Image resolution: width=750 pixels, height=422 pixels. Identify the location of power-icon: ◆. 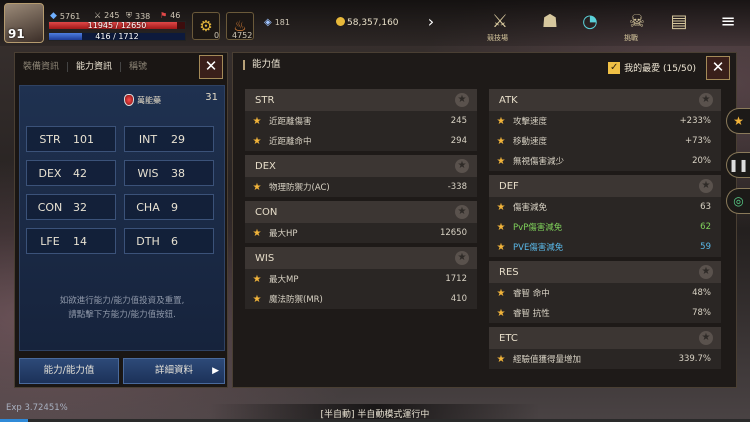
(53, 16).